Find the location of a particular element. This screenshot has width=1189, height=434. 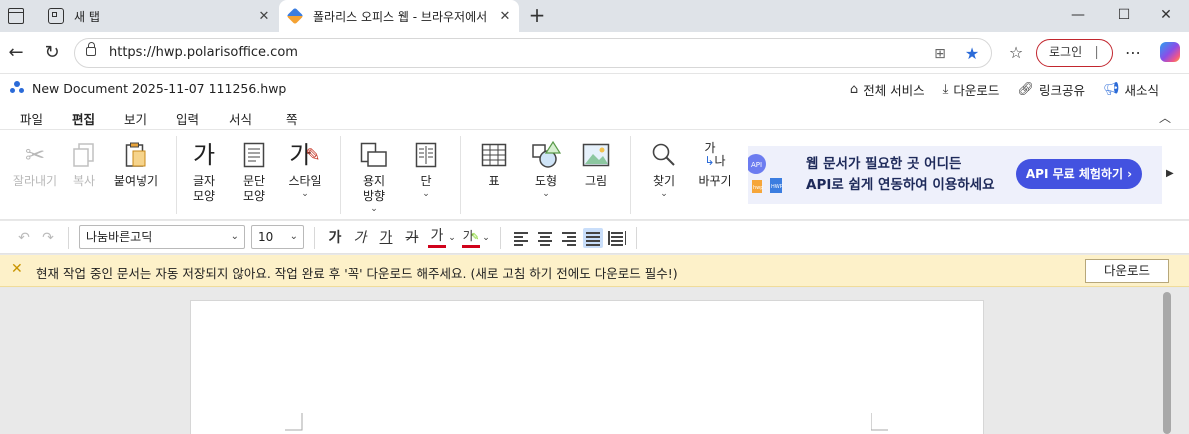

browser-tab-strip: 새 탭 ✕ 폴라리스 오피스 웹 - 브라우저에서 ✕ + — ☐ ✕ is located at coordinates (594, 16).